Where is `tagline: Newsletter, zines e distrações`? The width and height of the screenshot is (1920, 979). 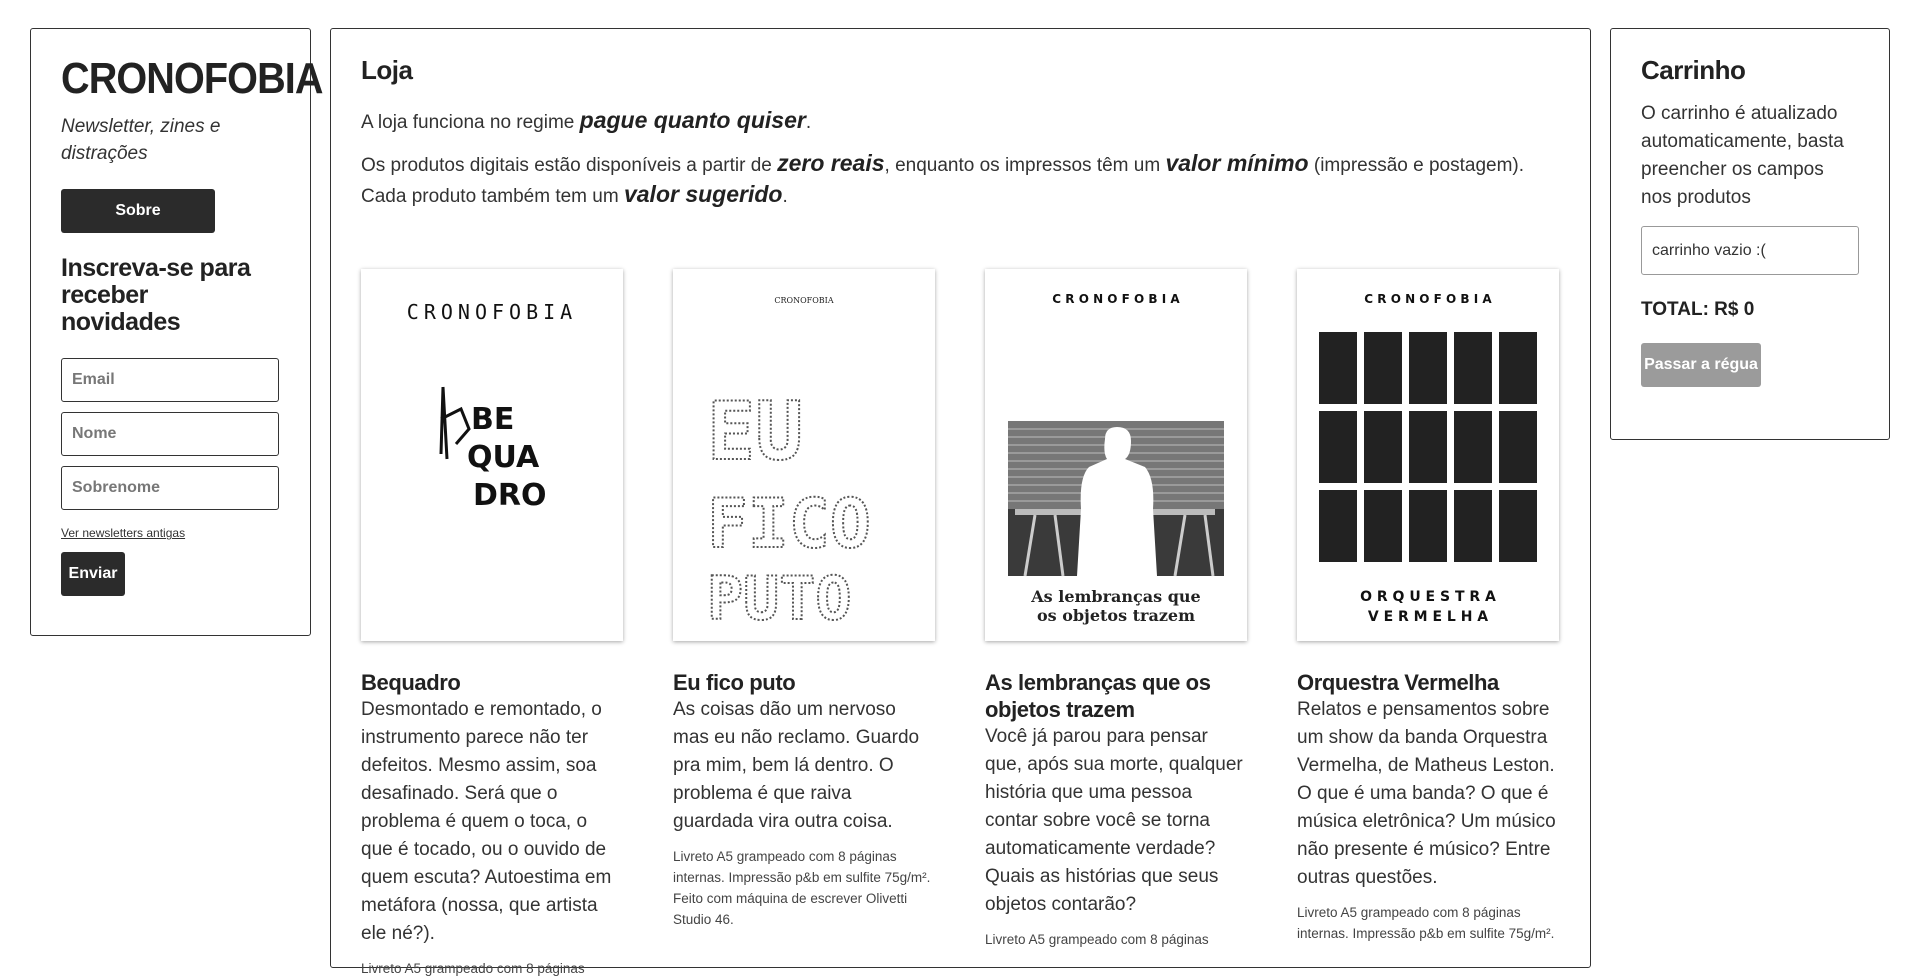
tagline: Newsletter, zines e distrações is located at coordinates (141, 140).